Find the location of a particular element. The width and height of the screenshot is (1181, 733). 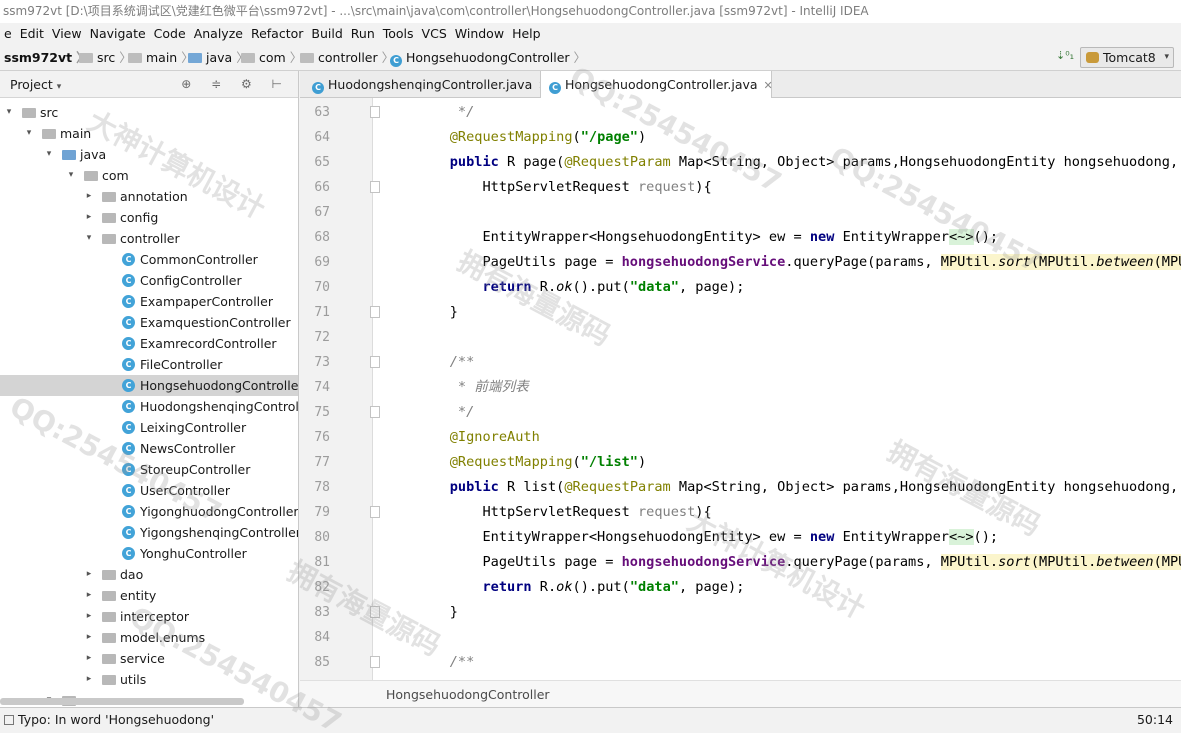

breadcrumb-controller: controller 〉 is located at coordinates (347, 58).